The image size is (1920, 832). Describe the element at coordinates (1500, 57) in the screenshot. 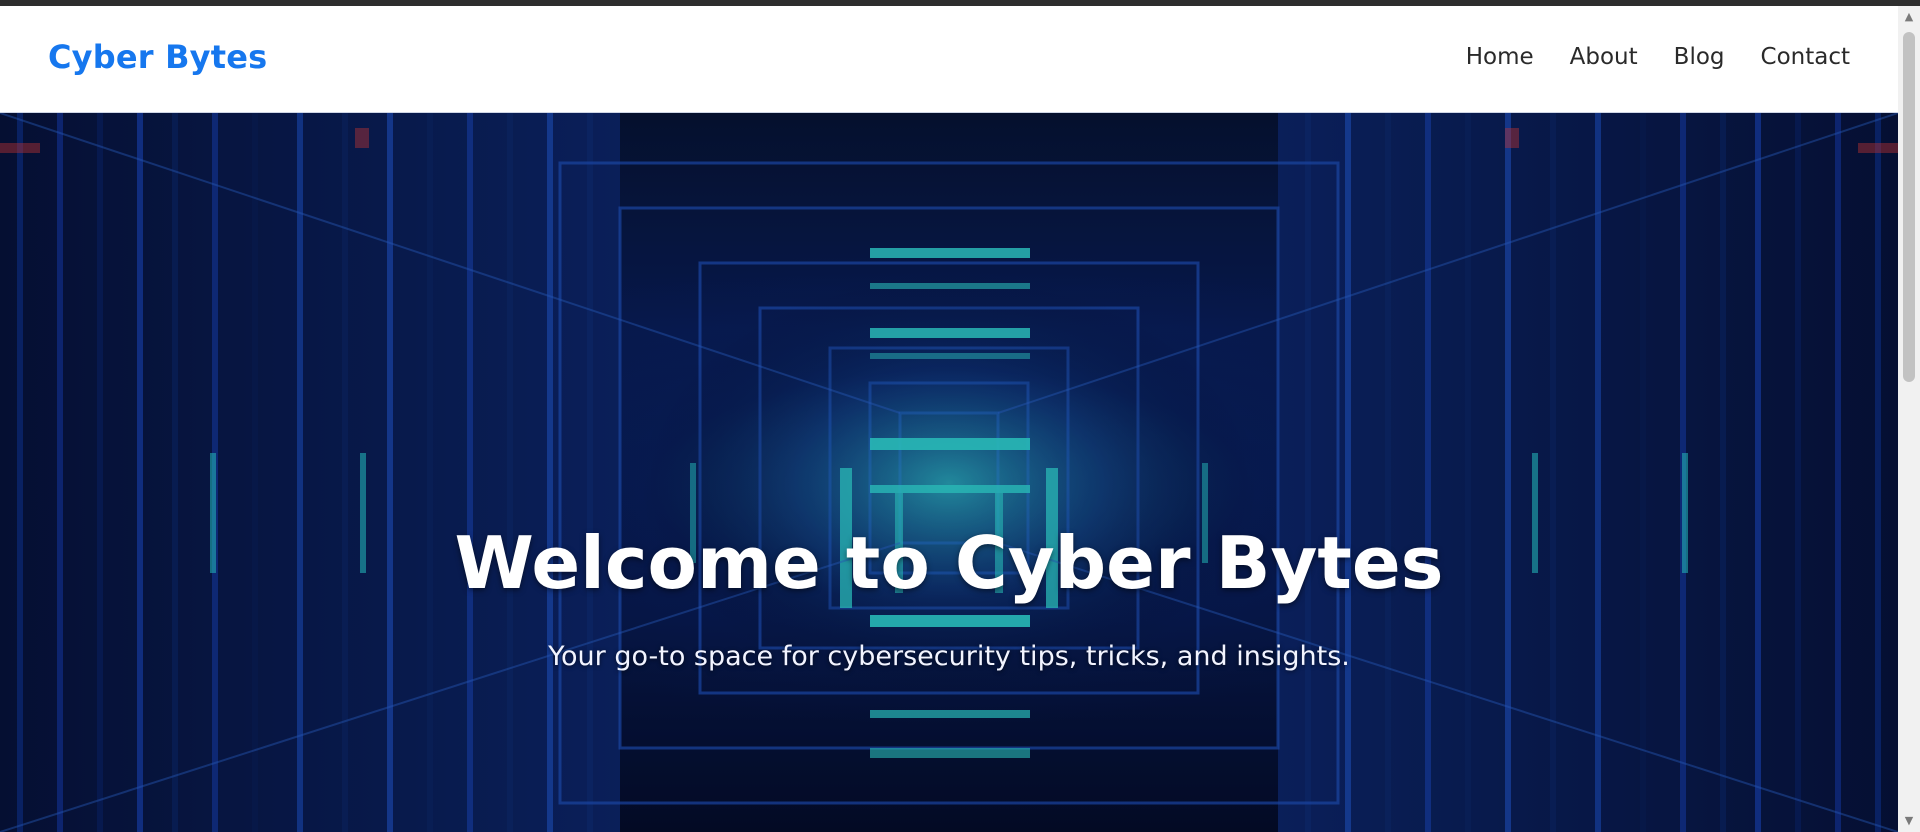

I see `nav-link-home: Home` at that location.